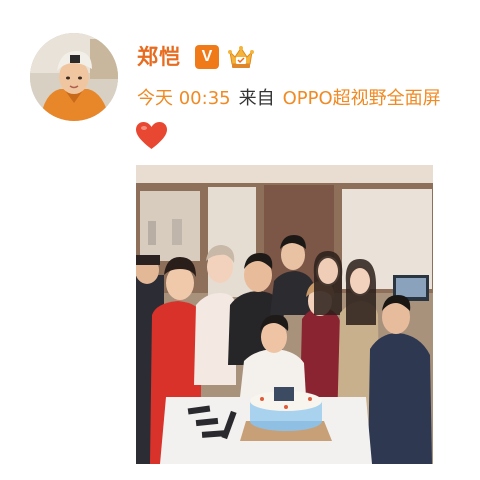  What do you see at coordinates (207, 57) in the screenshot?
I see `verified-v-icon: V` at bounding box center [207, 57].